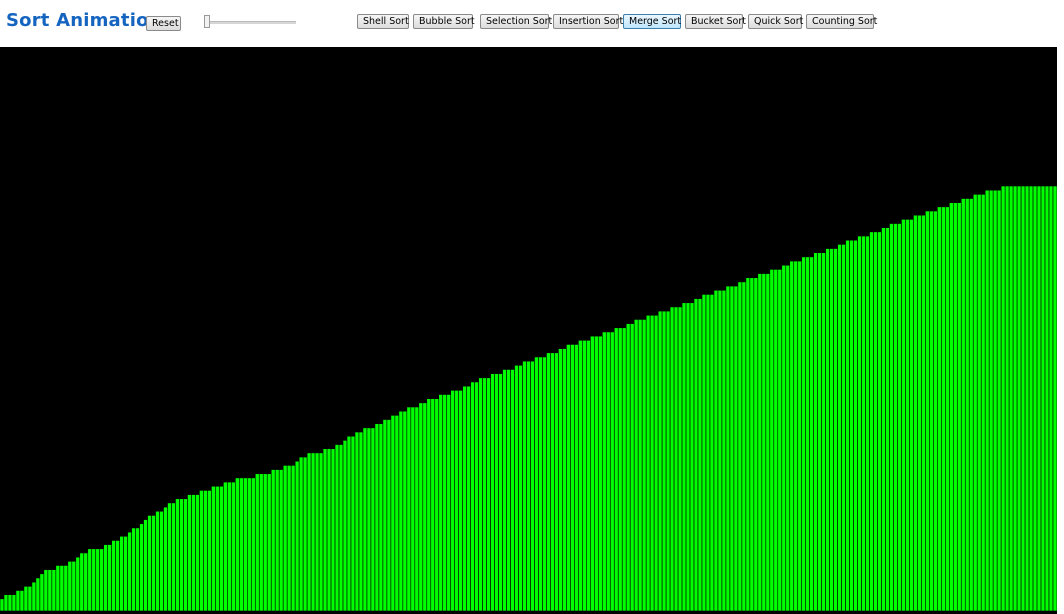 Image resolution: width=1064 pixels, height=614 pixels. I want to click on merge-sort-button: Merge Sort, so click(652, 21).